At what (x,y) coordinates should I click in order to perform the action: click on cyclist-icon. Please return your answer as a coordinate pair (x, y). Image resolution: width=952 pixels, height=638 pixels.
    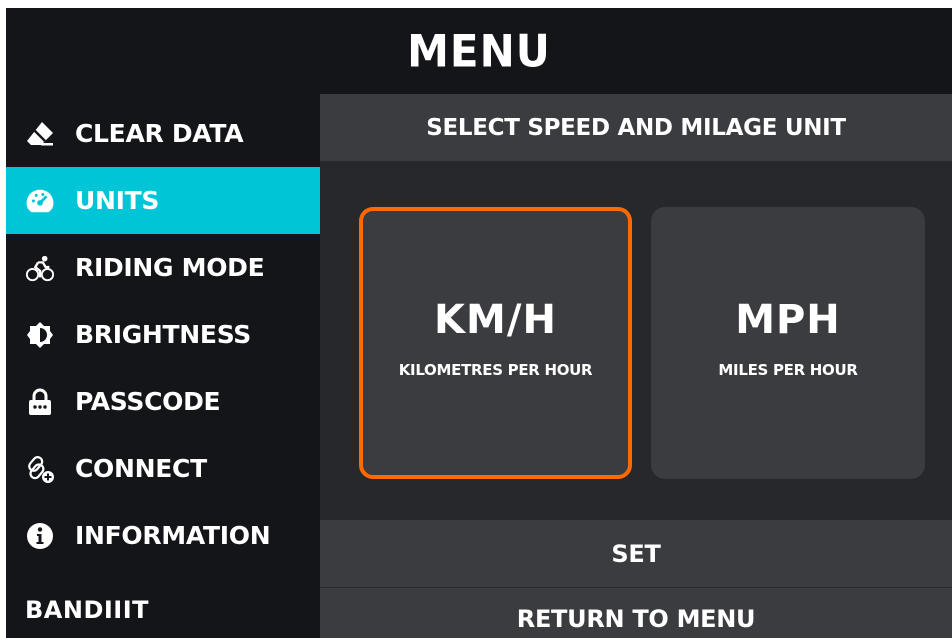
    Looking at the image, I should click on (40, 268).